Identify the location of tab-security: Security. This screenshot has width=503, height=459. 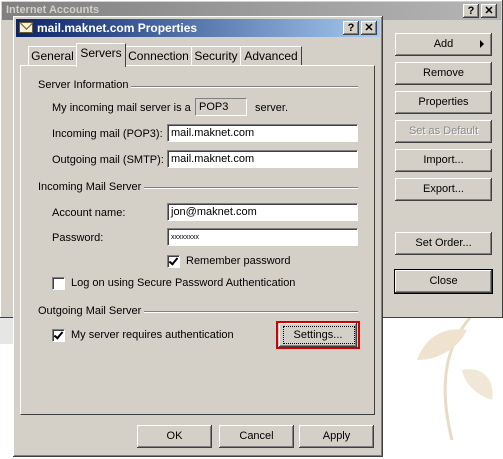
(216, 56).